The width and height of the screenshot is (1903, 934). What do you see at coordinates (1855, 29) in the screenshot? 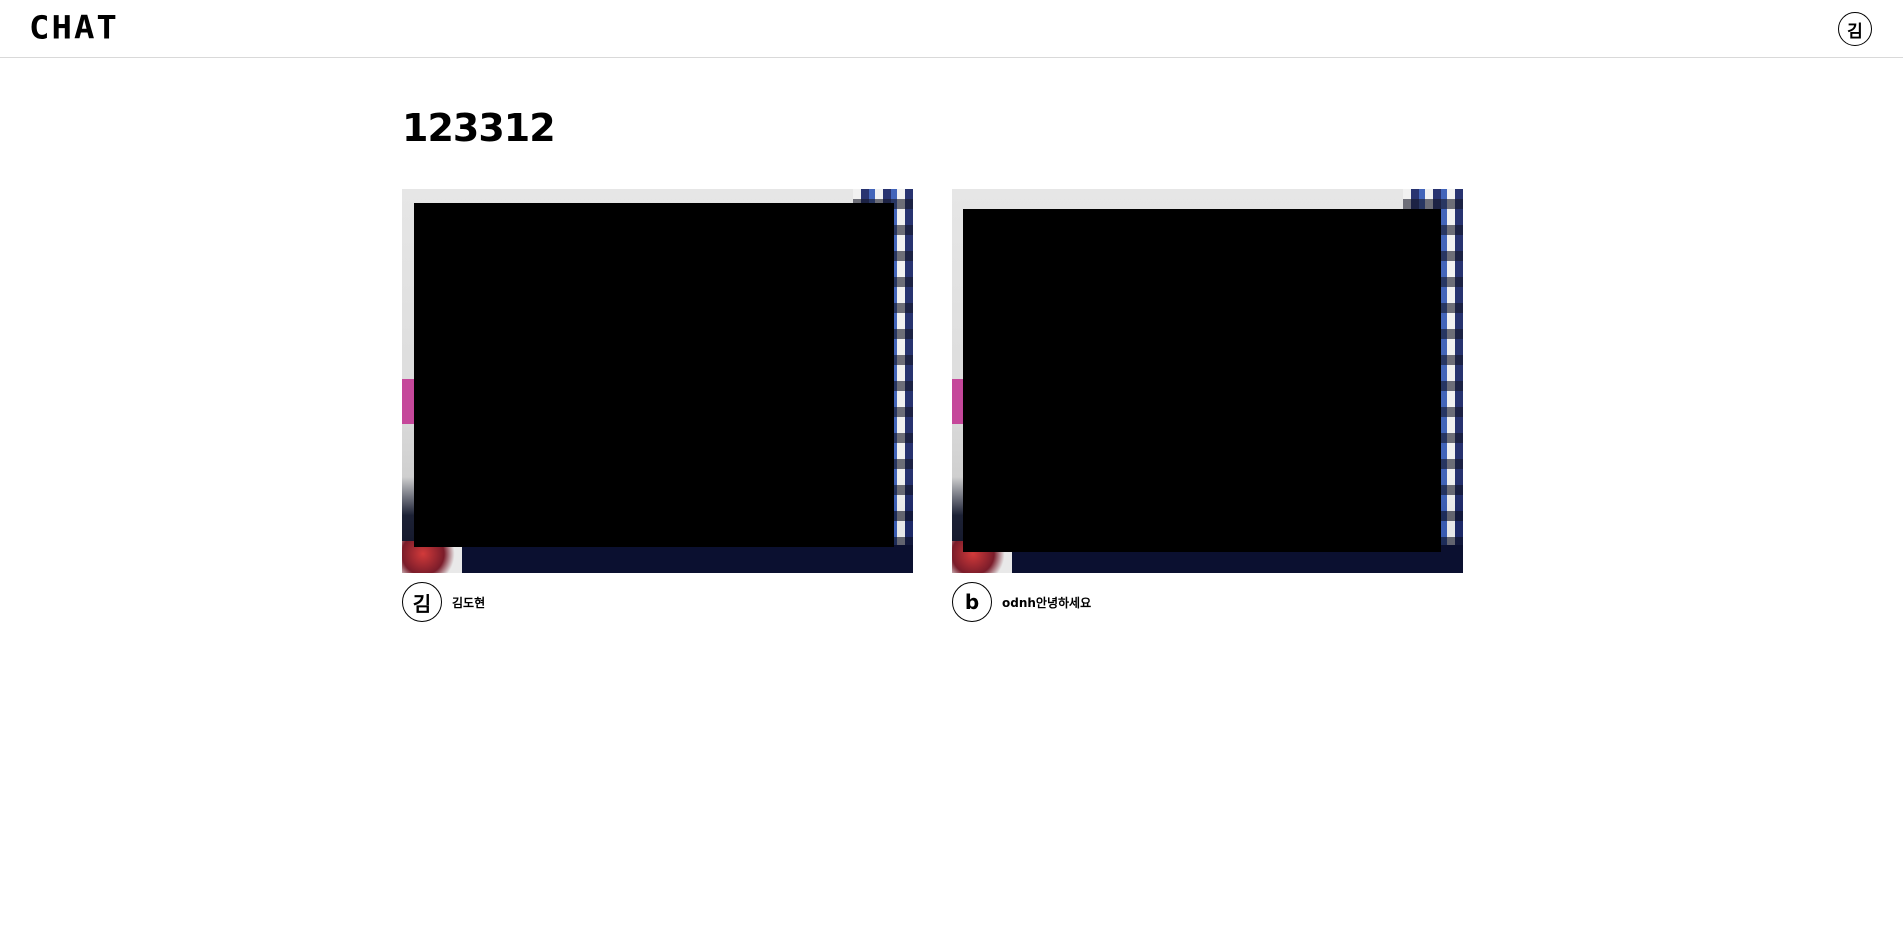
I see `user-avatar: 김` at bounding box center [1855, 29].